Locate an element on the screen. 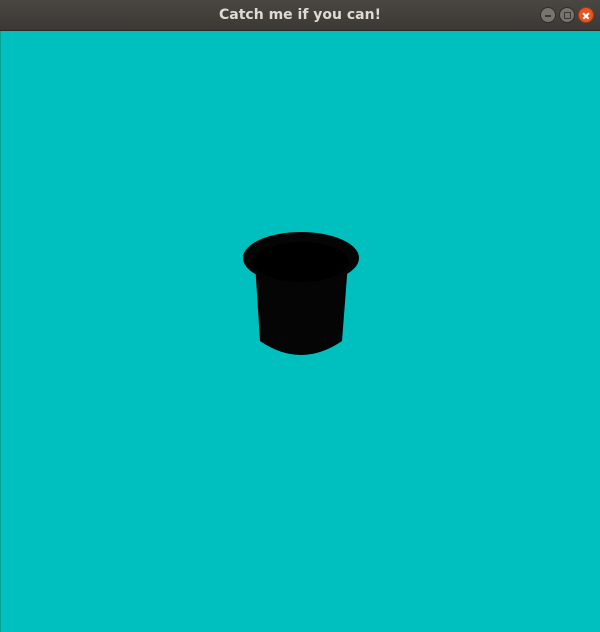 This screenshot has height=632, width=600. window-controls is located at coordinates (567, 15).